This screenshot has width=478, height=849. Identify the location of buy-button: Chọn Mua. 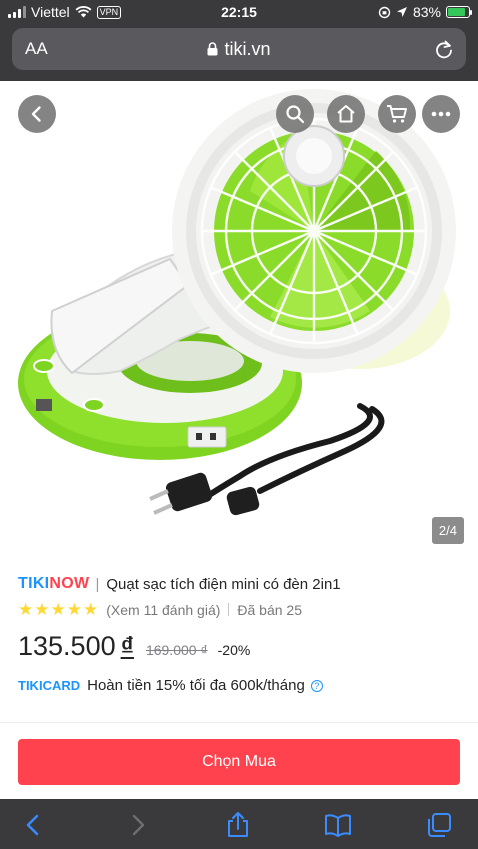
(239, 762).